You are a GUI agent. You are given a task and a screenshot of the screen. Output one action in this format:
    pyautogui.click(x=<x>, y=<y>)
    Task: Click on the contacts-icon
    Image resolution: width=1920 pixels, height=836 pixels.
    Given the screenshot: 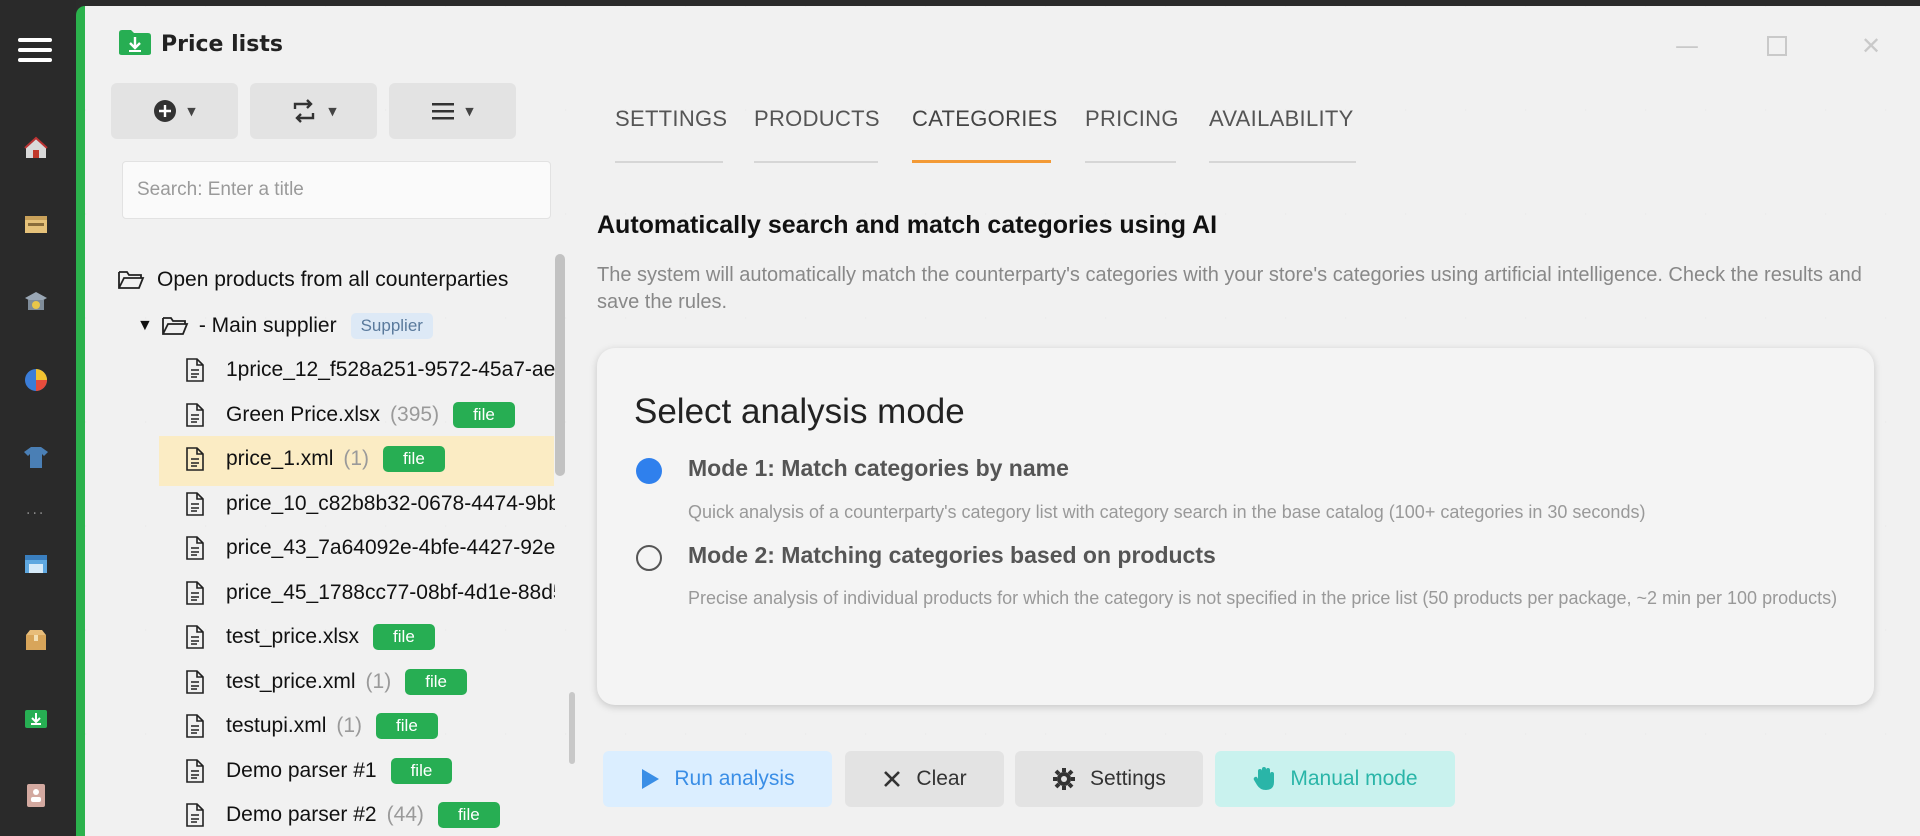 What is the action you would take?
    pyautogui.click(x=36, y=795)
    